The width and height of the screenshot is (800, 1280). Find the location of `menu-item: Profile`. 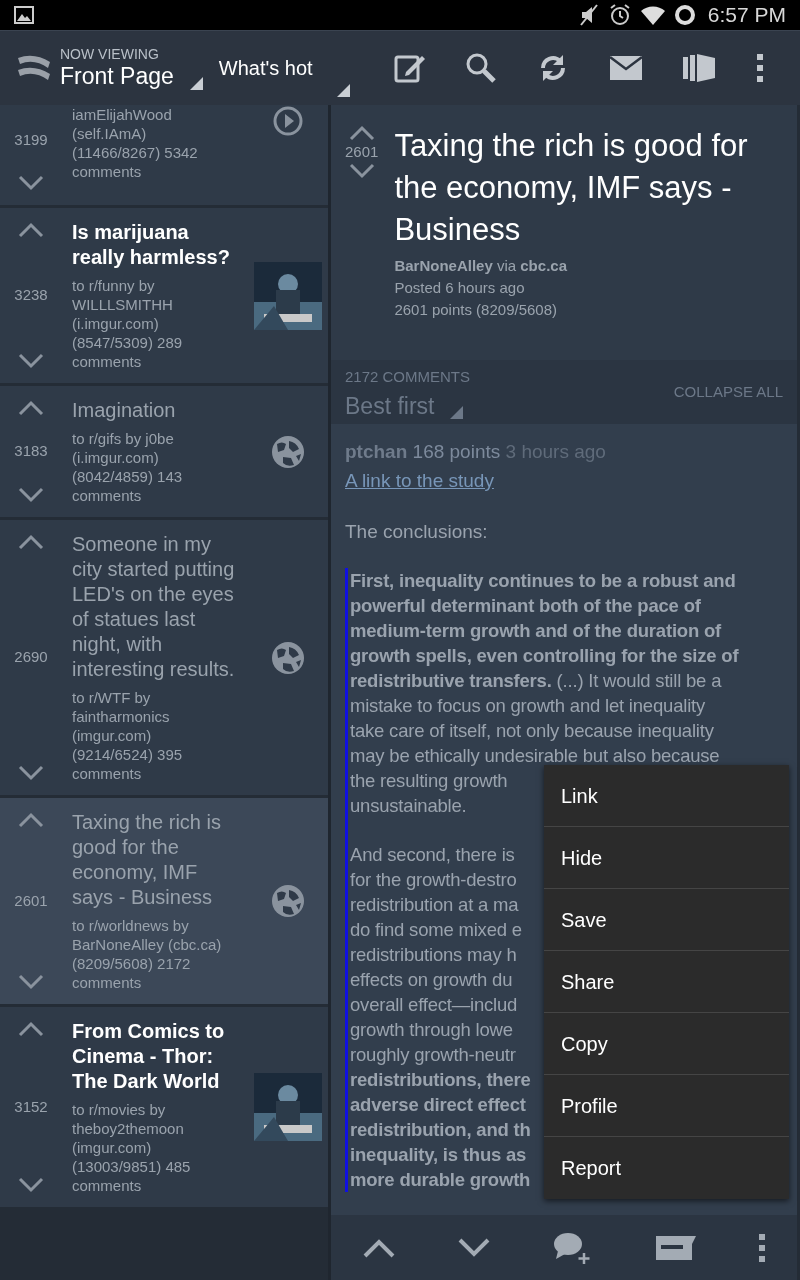

menu-item: Profile is located at coordinates (666, 1106).